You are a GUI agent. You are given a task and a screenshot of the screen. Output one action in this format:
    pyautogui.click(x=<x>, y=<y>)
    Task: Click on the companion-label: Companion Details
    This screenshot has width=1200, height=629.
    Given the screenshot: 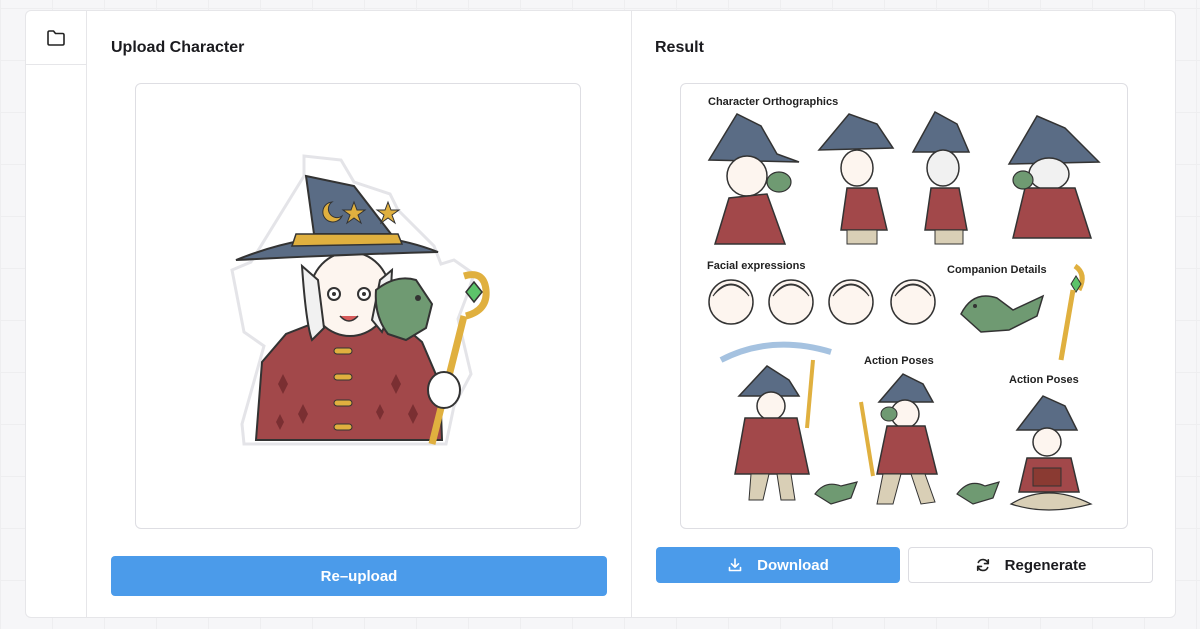 What is the action you would take?
    pyautogui.click(x=997, y=270)
    